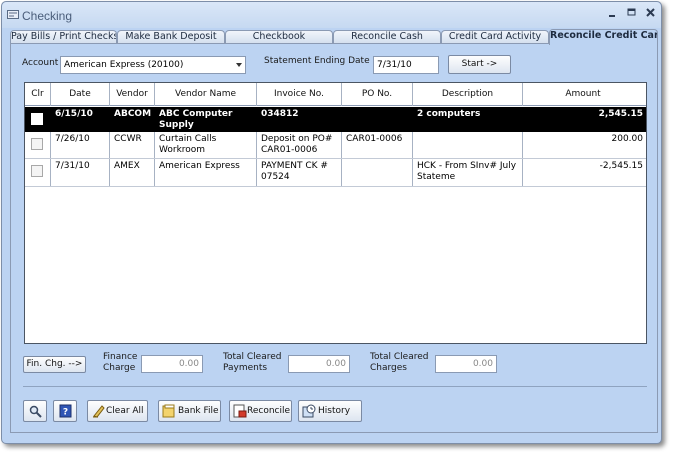 The image size is (674, 454). What do you see at coordinates (299, 172) in the screenshot?
I see `invoice-cell: PAYMENT CK # 07524` at bounding box center [299, 172].